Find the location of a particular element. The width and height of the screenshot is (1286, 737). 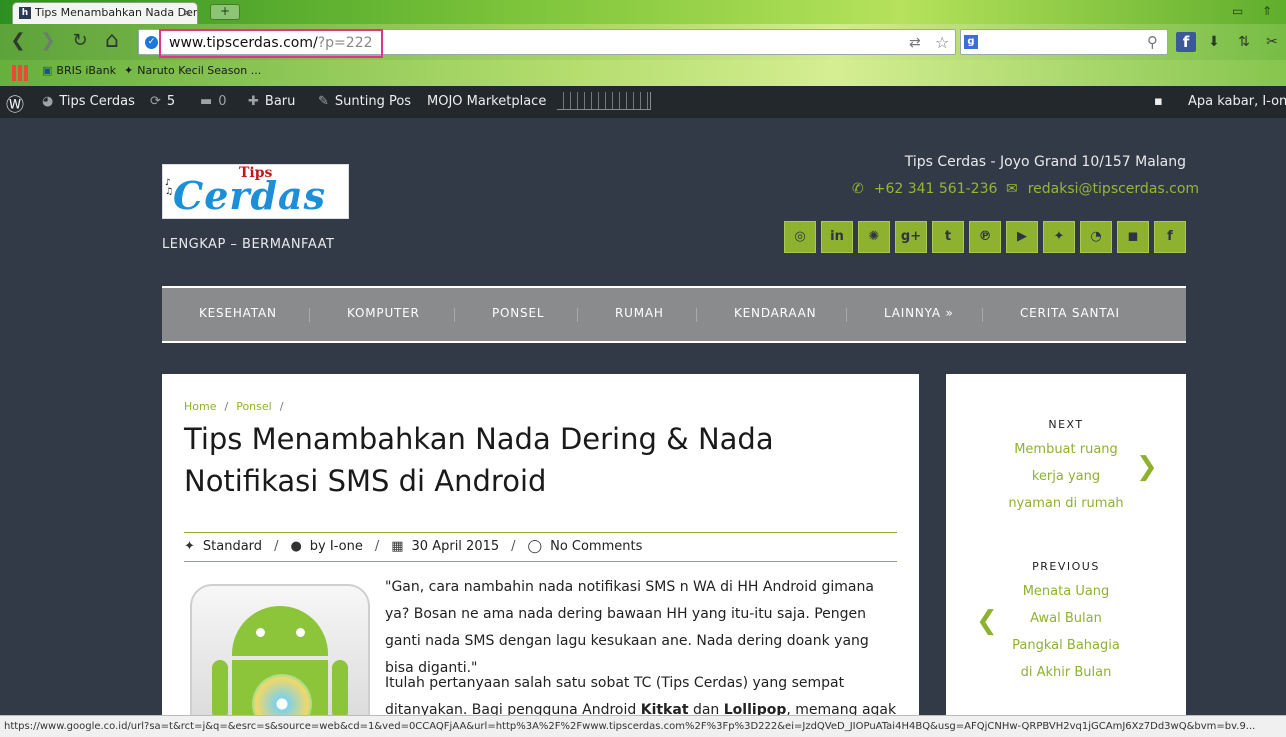

site-logo: Tips ♪ ♫ Cerdas is located at coordinates (255, 191).